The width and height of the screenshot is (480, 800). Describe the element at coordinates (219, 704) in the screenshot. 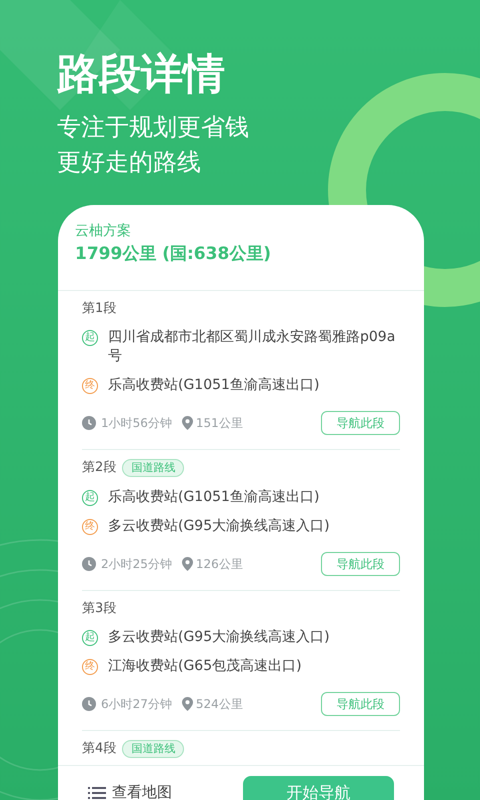

I see `distance-text: 524公里` at that location.